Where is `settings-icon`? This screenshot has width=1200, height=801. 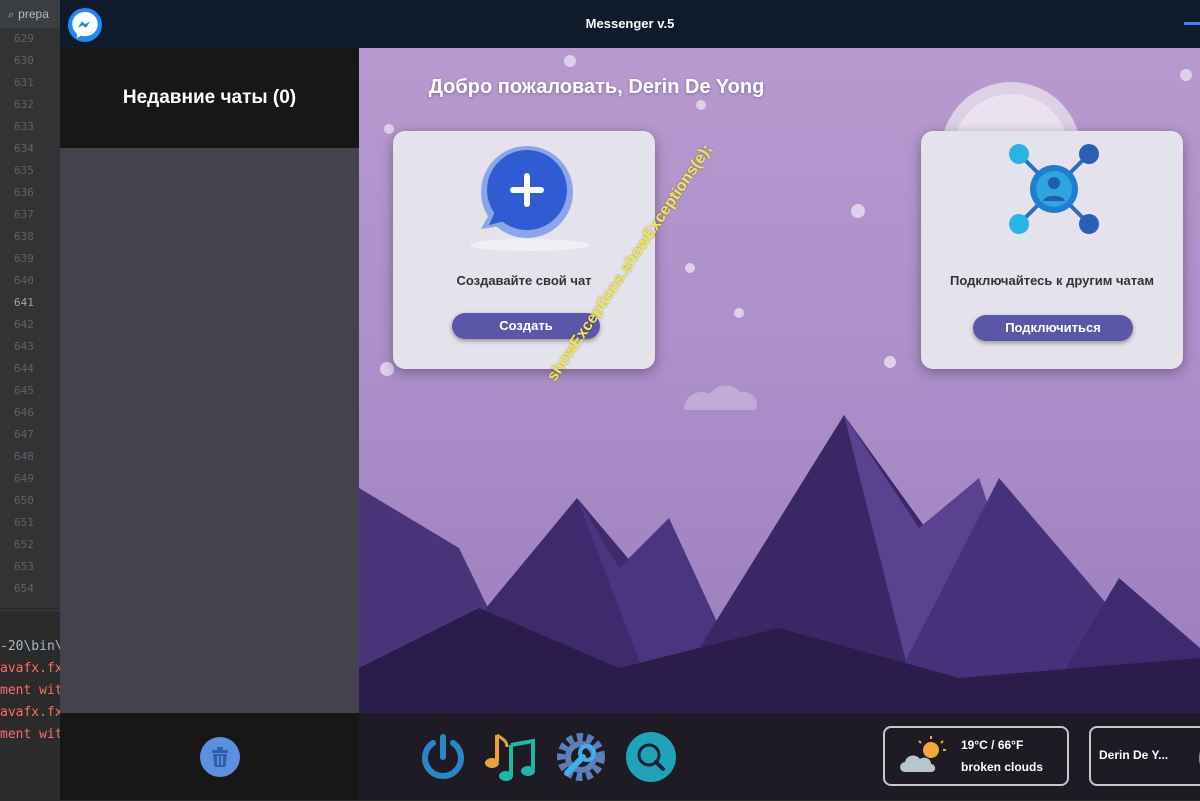
settings-icon is located at coordinates (581, 757).